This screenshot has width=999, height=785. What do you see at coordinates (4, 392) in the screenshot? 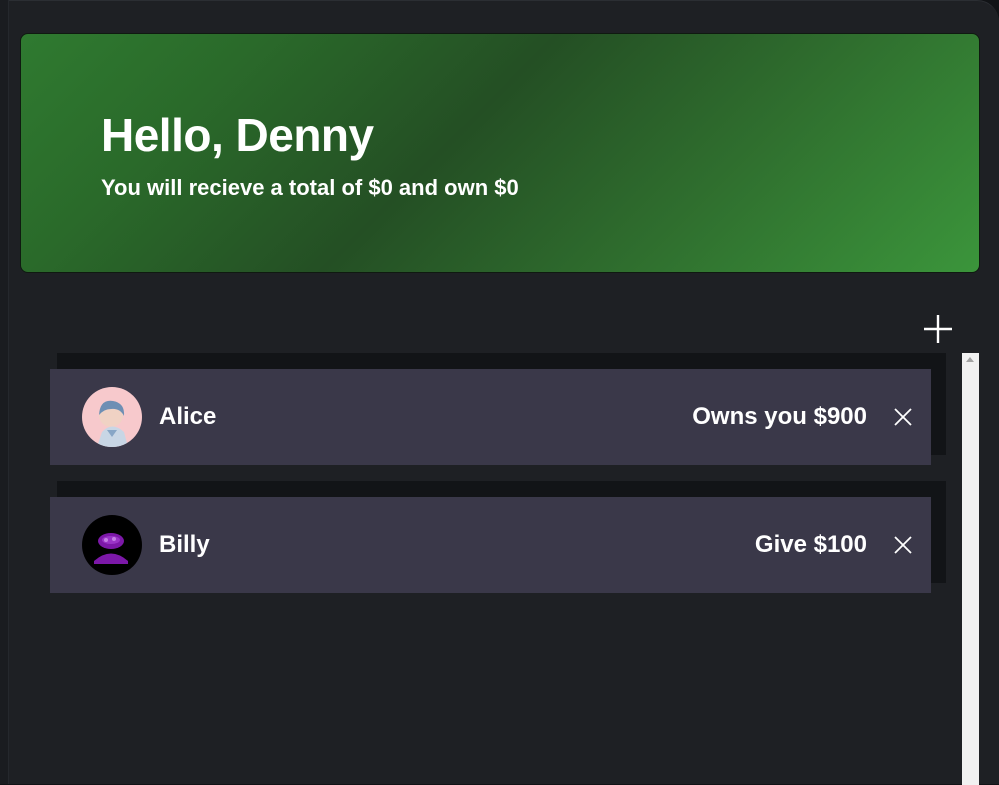
I see `left-rail` at bounding box center [4, 392].